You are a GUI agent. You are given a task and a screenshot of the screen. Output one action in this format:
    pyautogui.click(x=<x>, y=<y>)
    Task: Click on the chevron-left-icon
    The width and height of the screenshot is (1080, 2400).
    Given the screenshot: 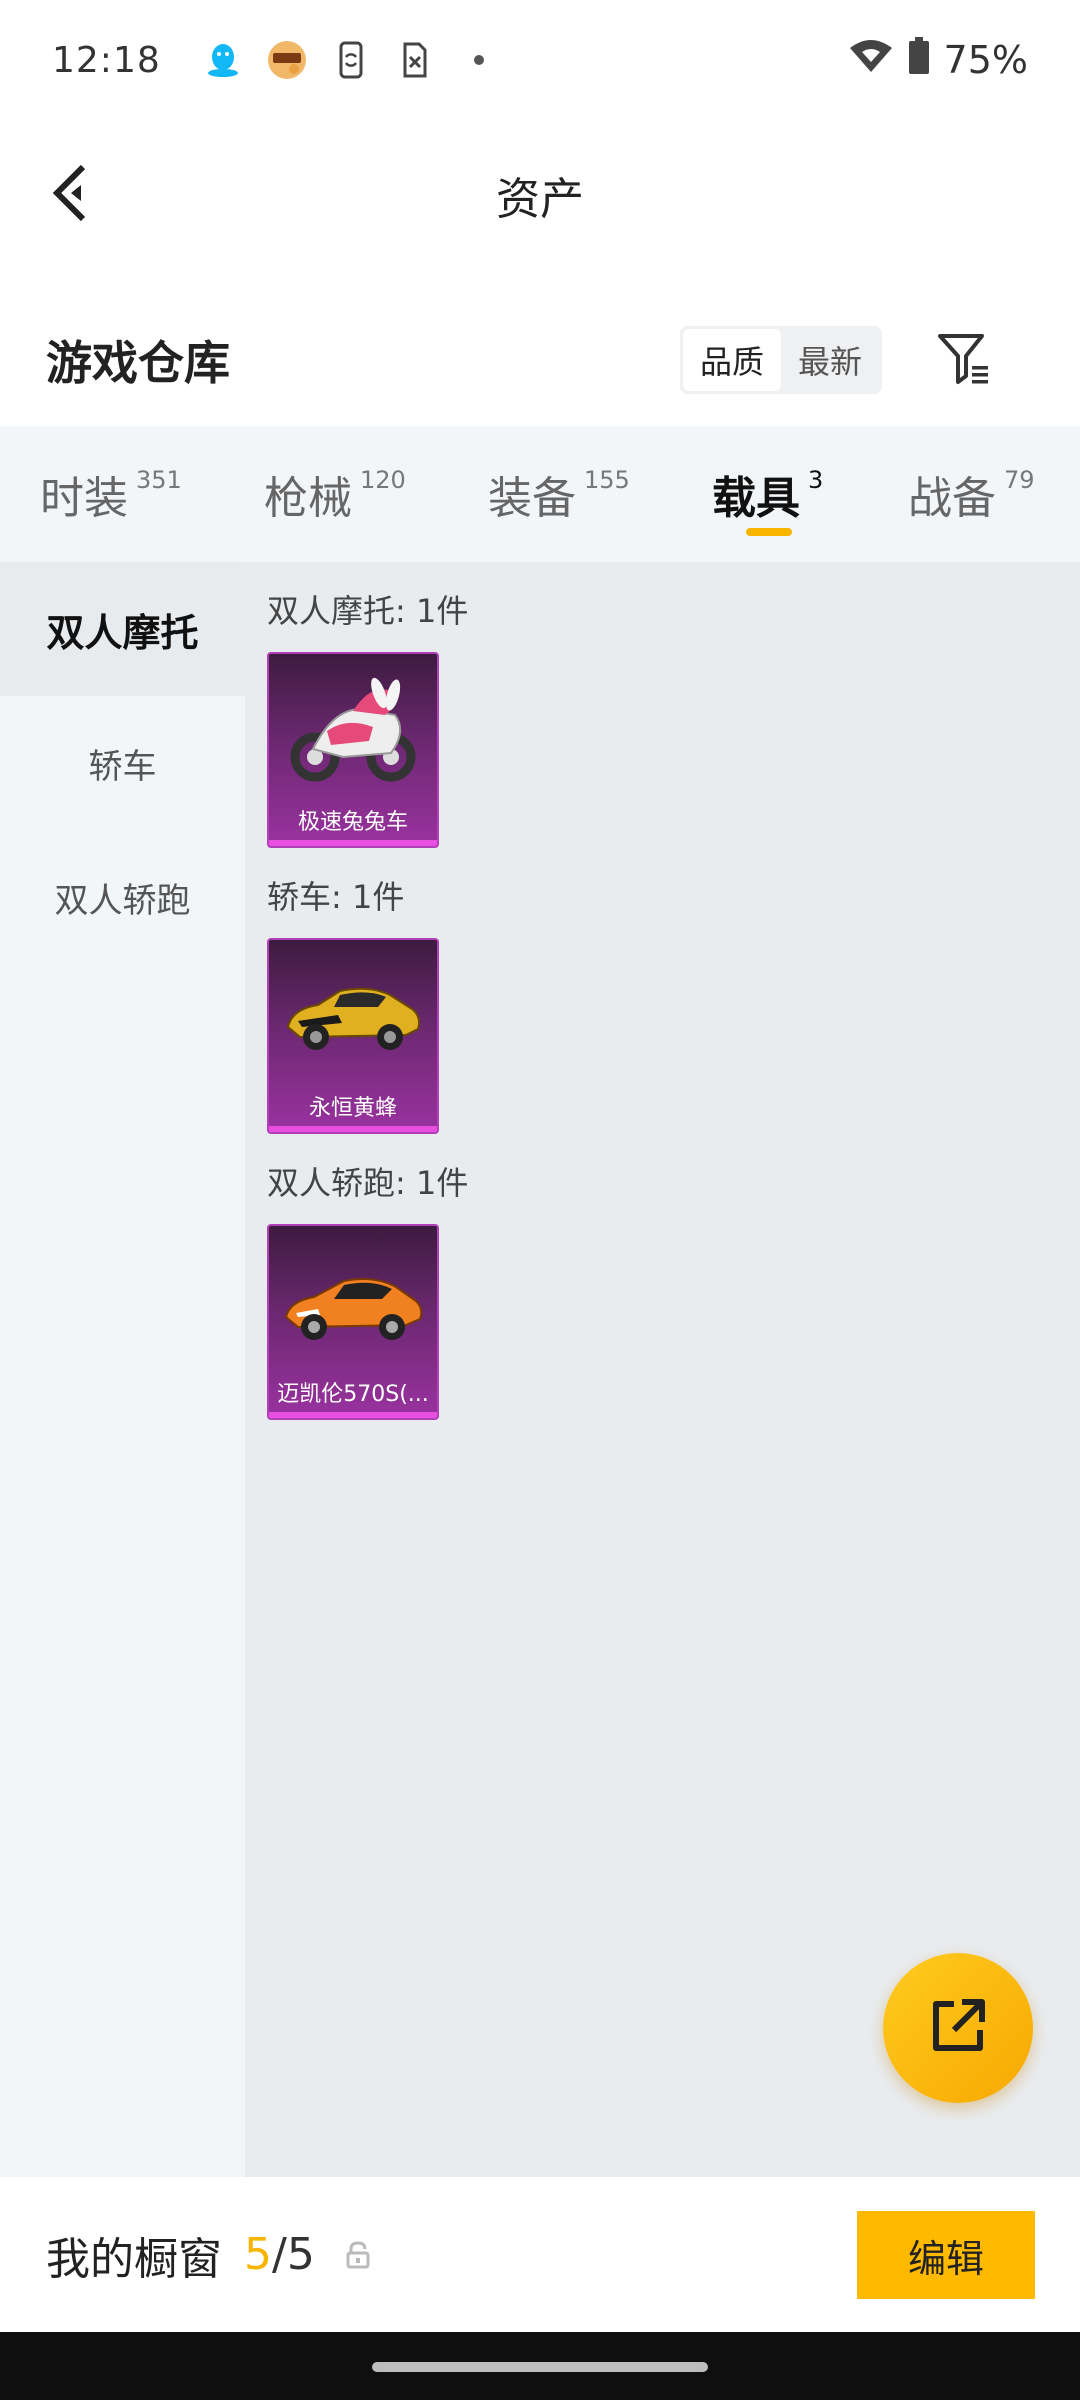 What is the action you would take?
    pyautogui.click(x=71, y=195)
    